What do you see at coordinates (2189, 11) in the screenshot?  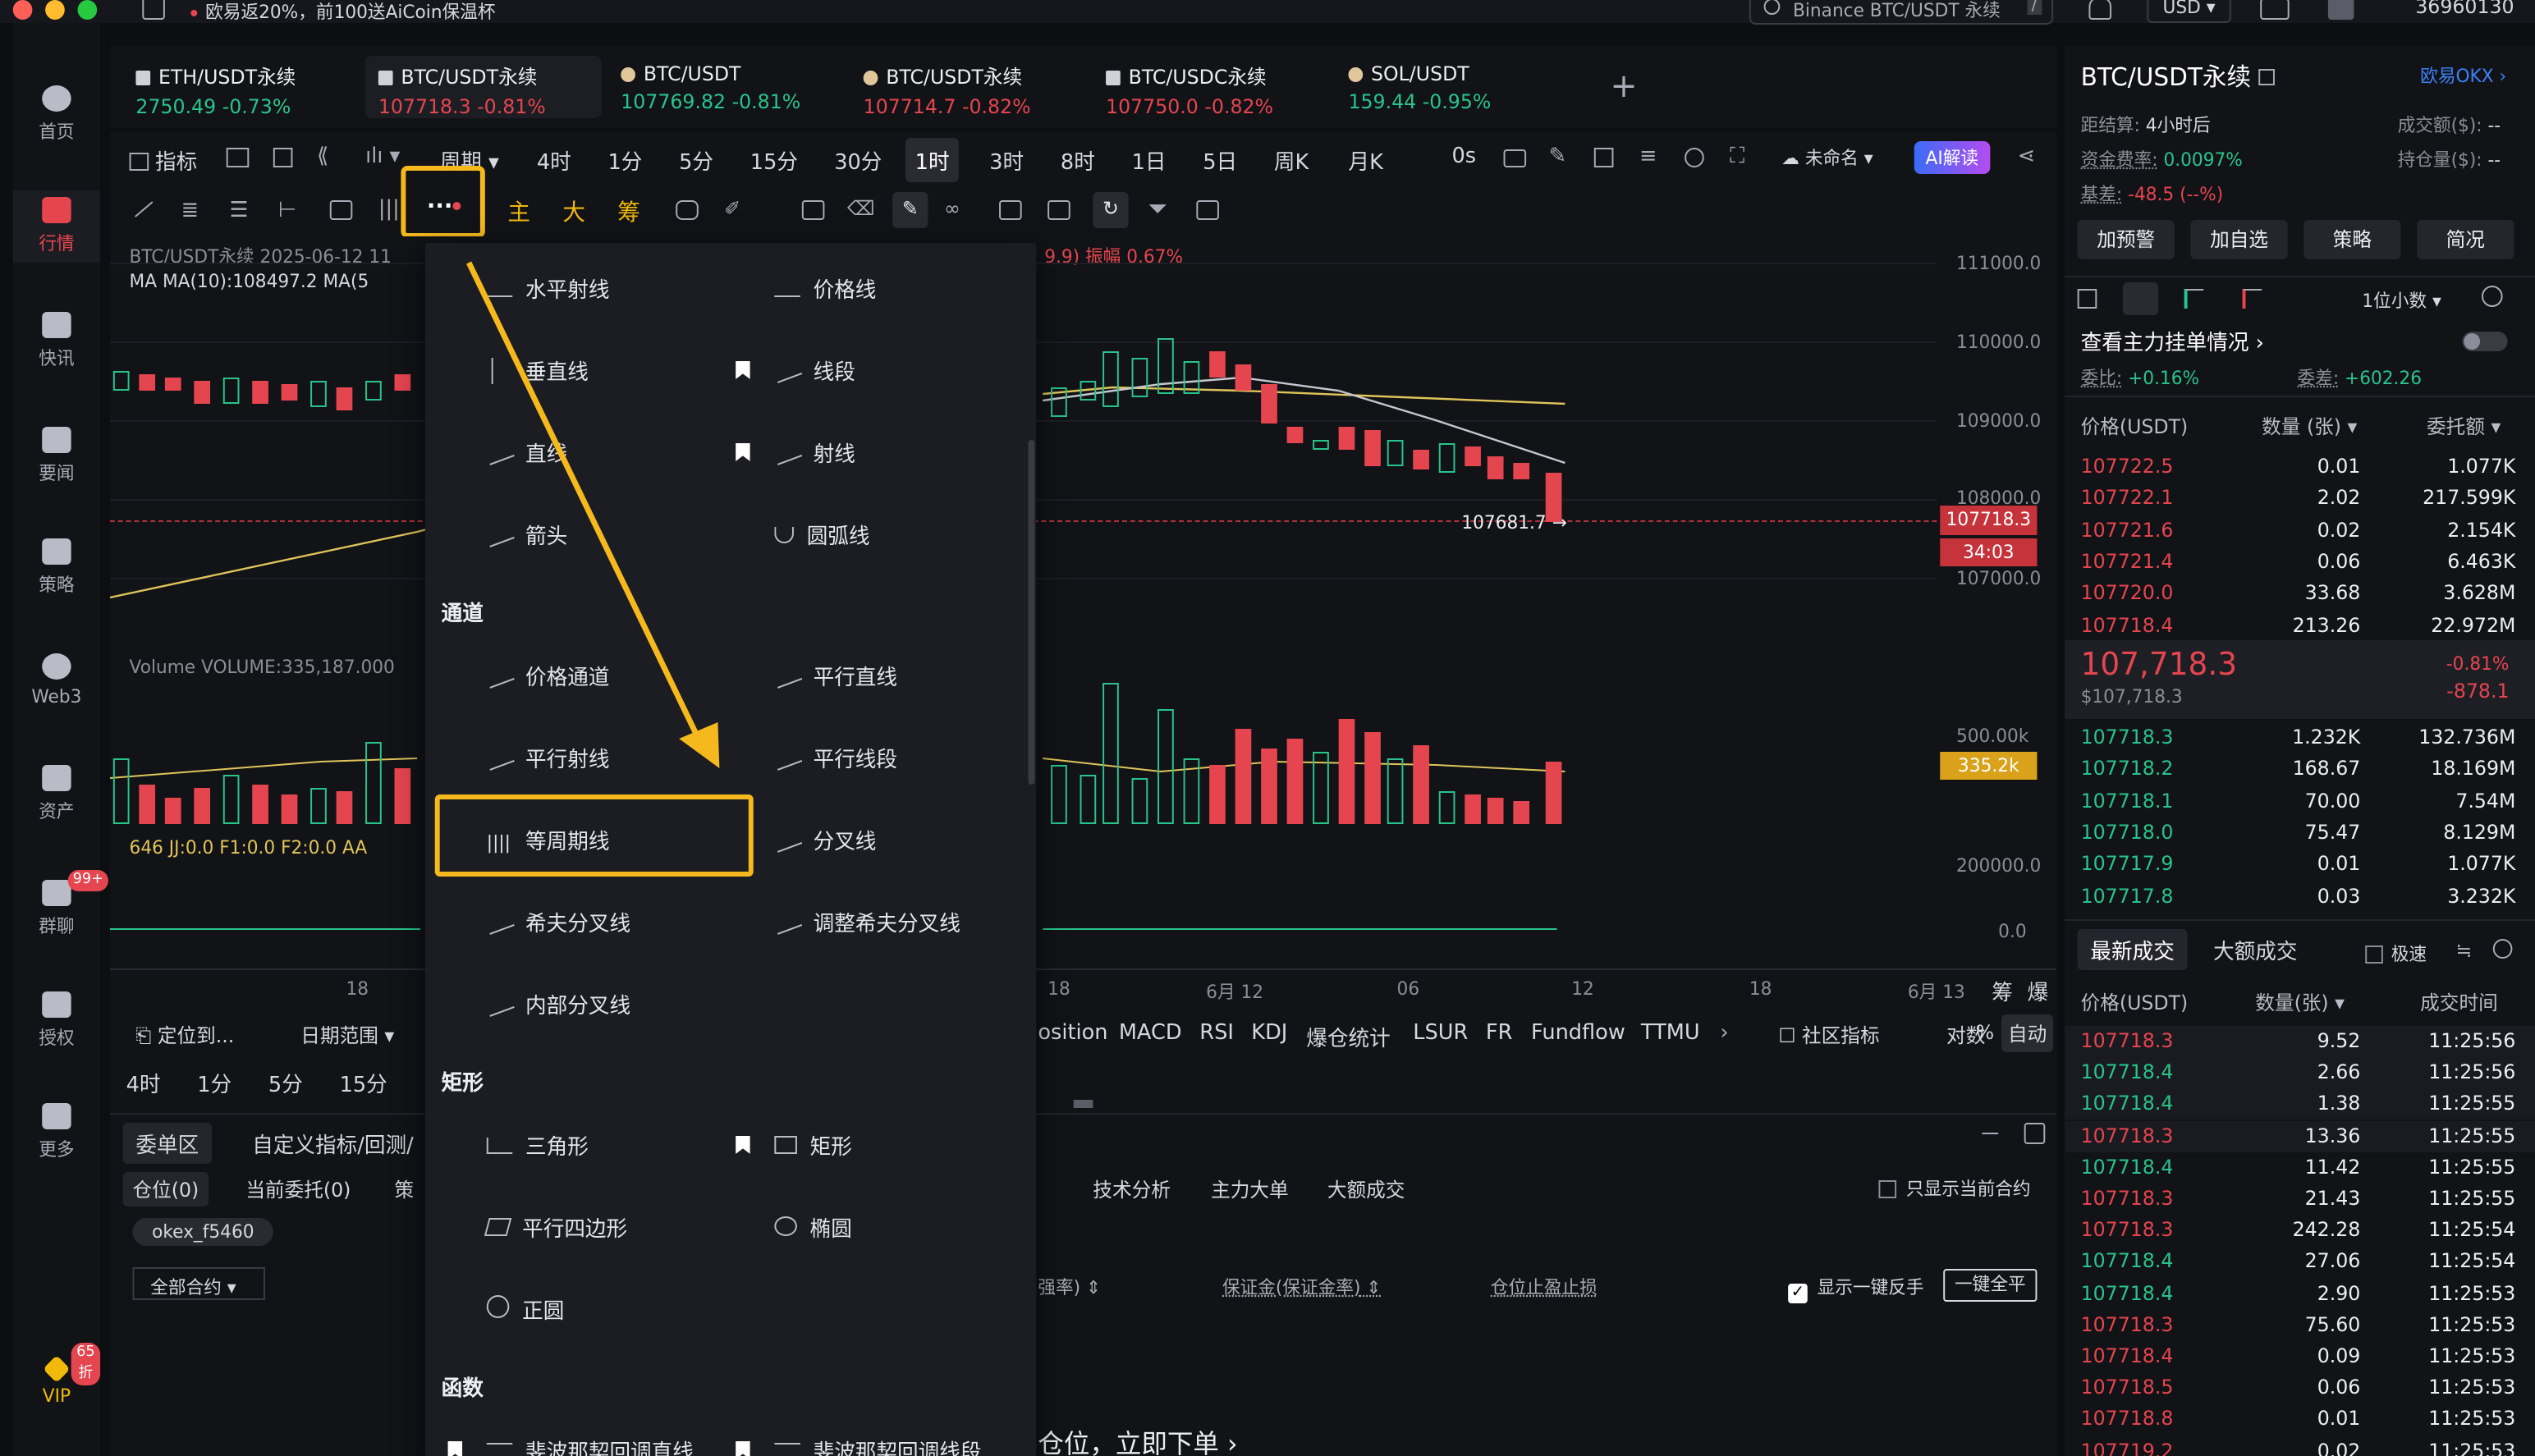 I see `currency-select: USD ▾` at bounding box center [2189, 11].